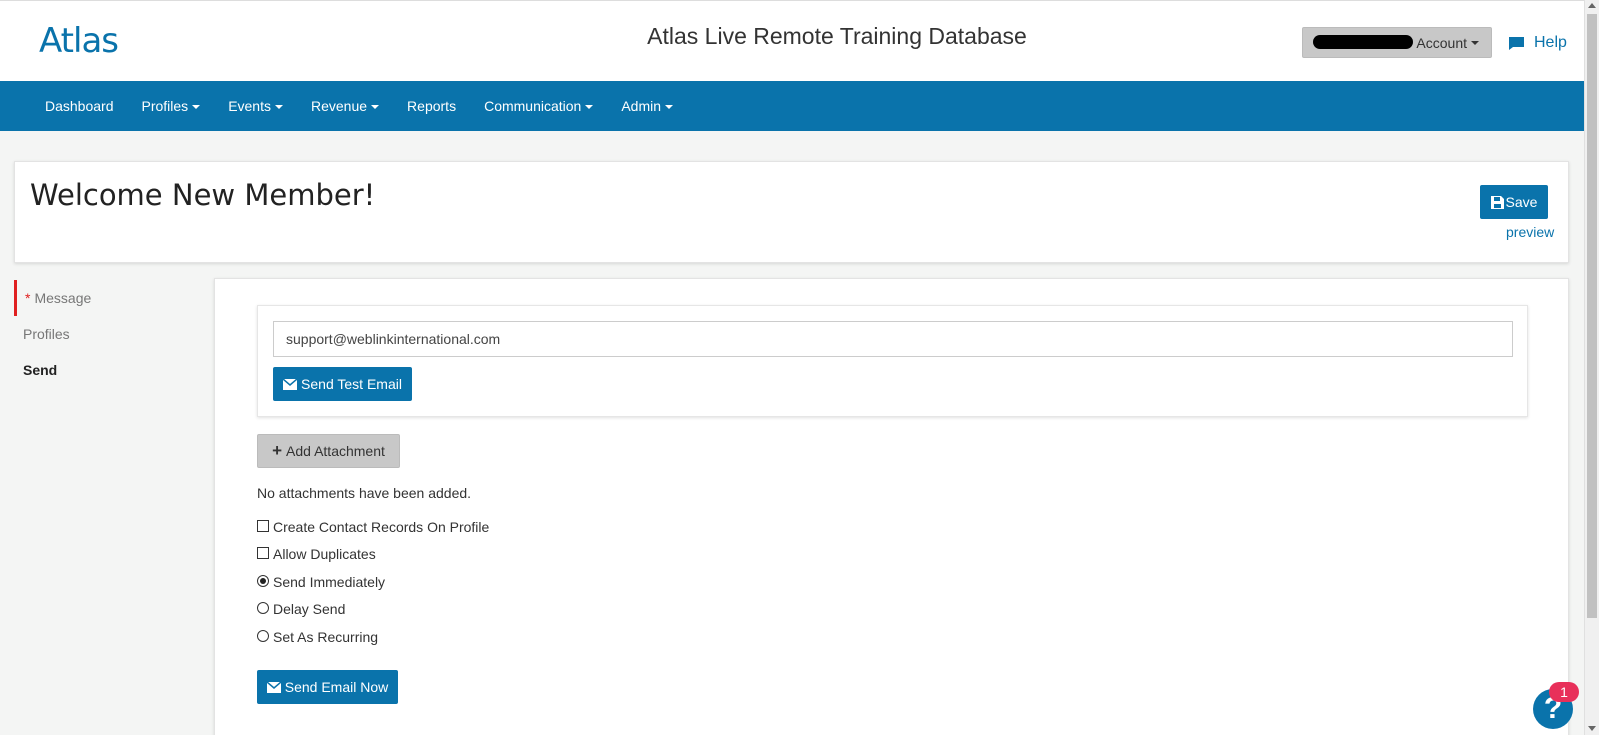 The width and height of the screenshot is (1599, 735). Describe the element at coordinates (28, 298) in the screenshot. I see `required-asterisk: *` at that location.